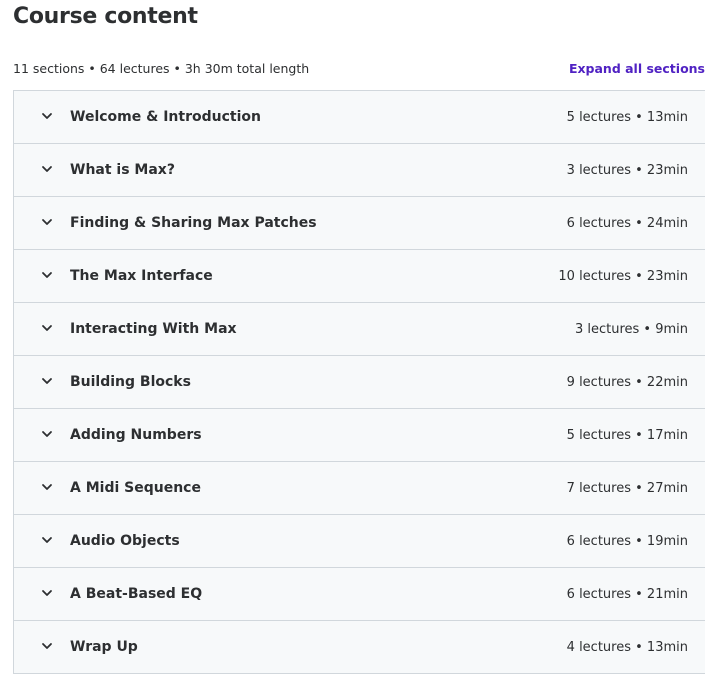 The image size is (705, 674). I want to click on section-title: Interacting With Max, so click(153, 329).